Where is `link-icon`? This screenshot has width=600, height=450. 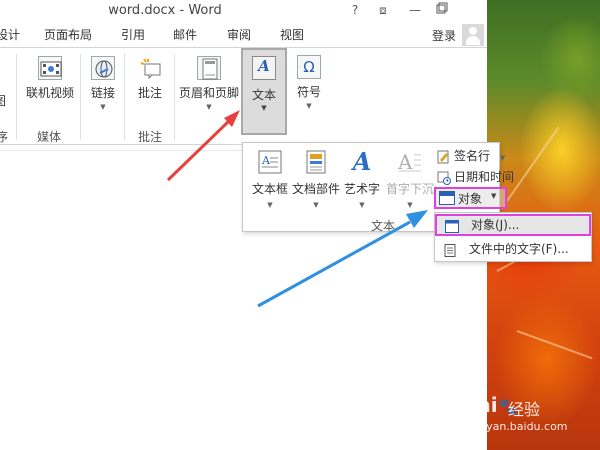 link-icon is located at coordinates (103, 68).